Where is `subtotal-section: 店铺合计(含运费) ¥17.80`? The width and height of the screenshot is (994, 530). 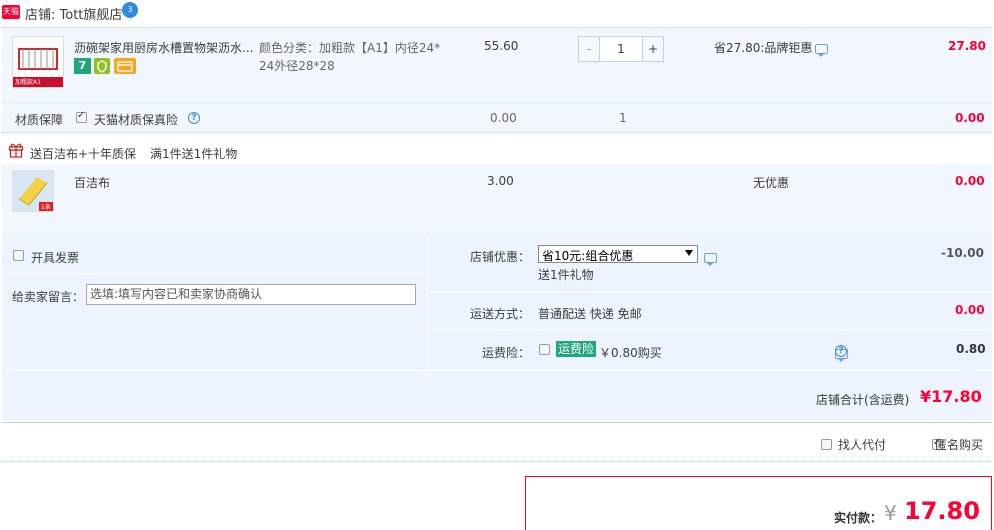 subtotal-section: 店铺合计(含运费) ¥17.80 is located at coordinates (497, 395).